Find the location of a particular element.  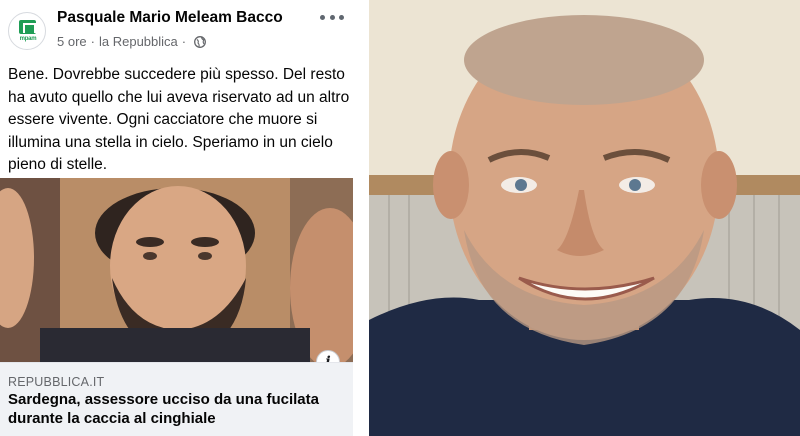

globe-icon is located at coordinates (200, 41).